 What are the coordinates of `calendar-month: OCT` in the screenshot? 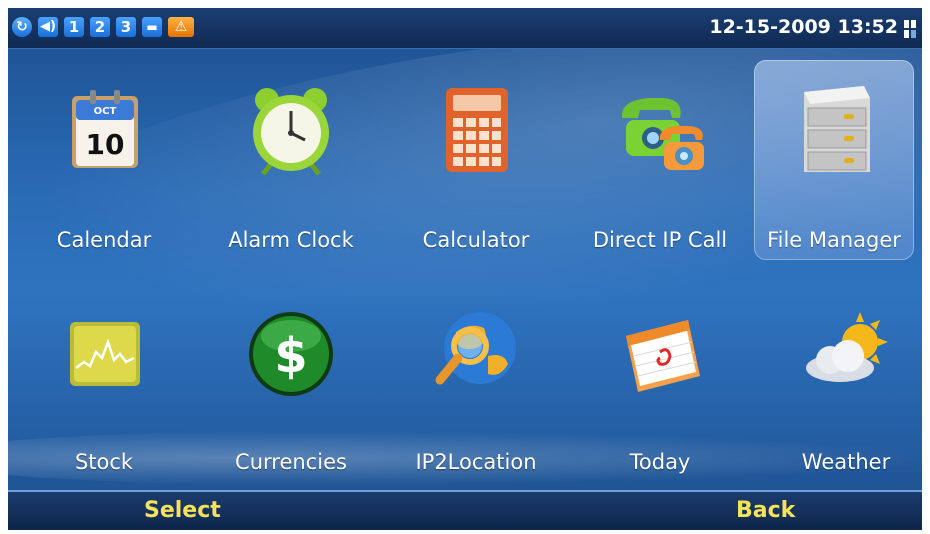 It's located at (105, 111).